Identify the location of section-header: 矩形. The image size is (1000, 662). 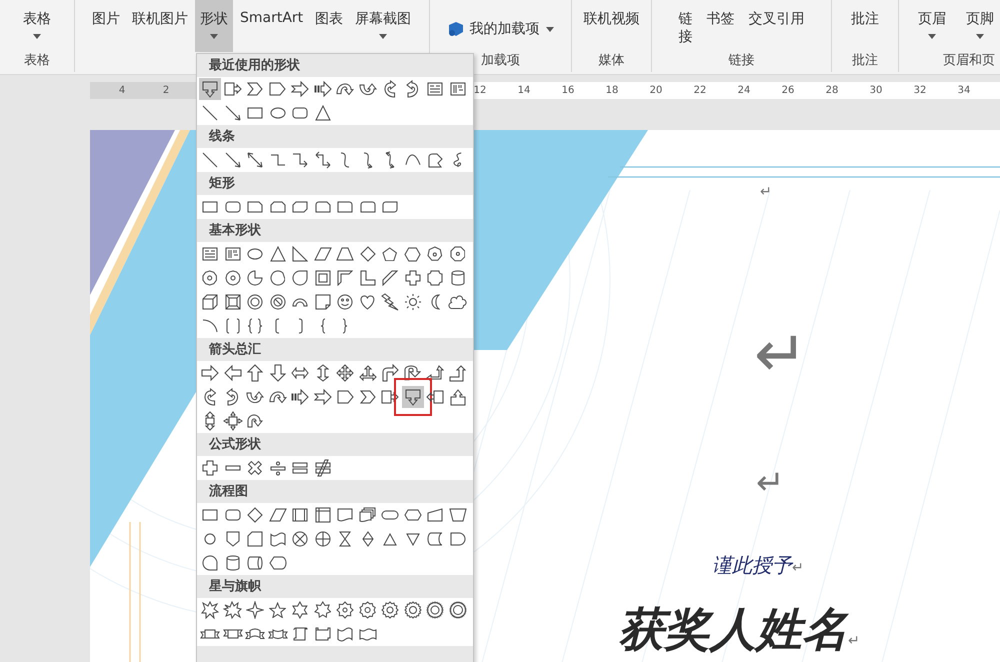
(335, 183).